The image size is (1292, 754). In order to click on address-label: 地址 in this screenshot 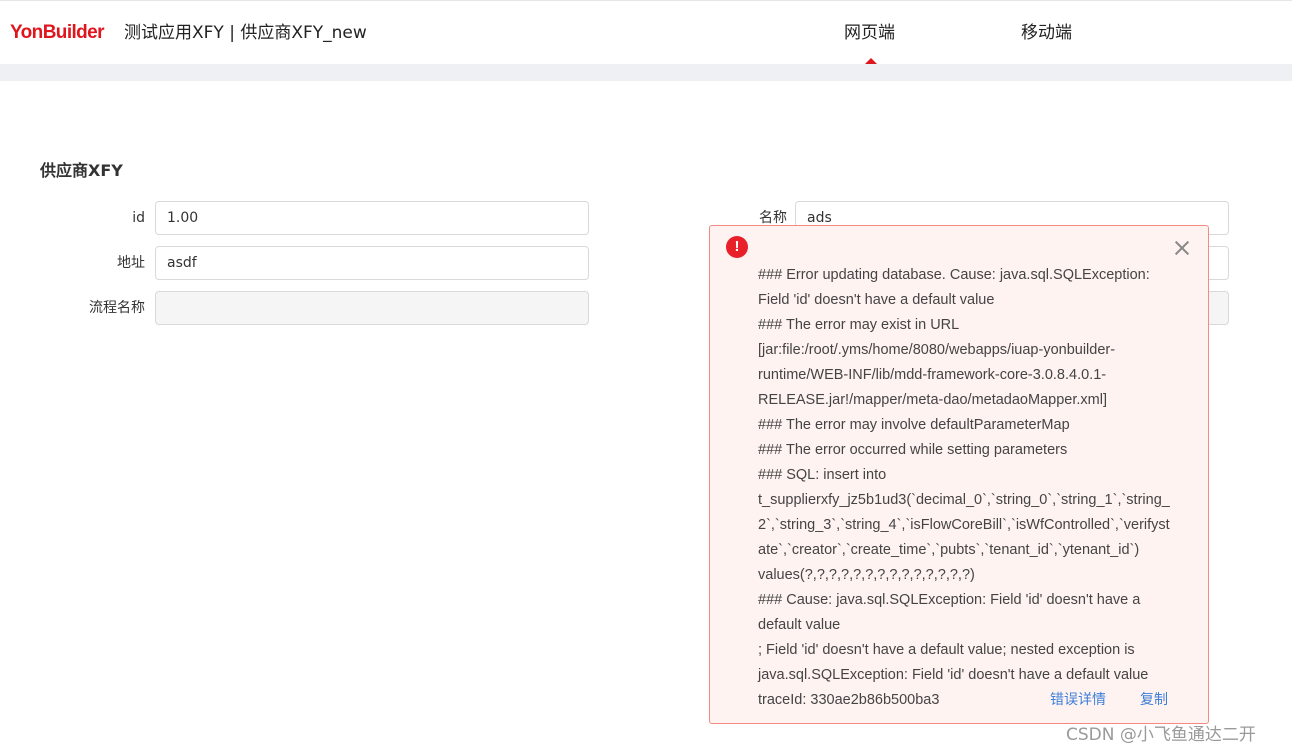, I will do `click(131, 263)`.